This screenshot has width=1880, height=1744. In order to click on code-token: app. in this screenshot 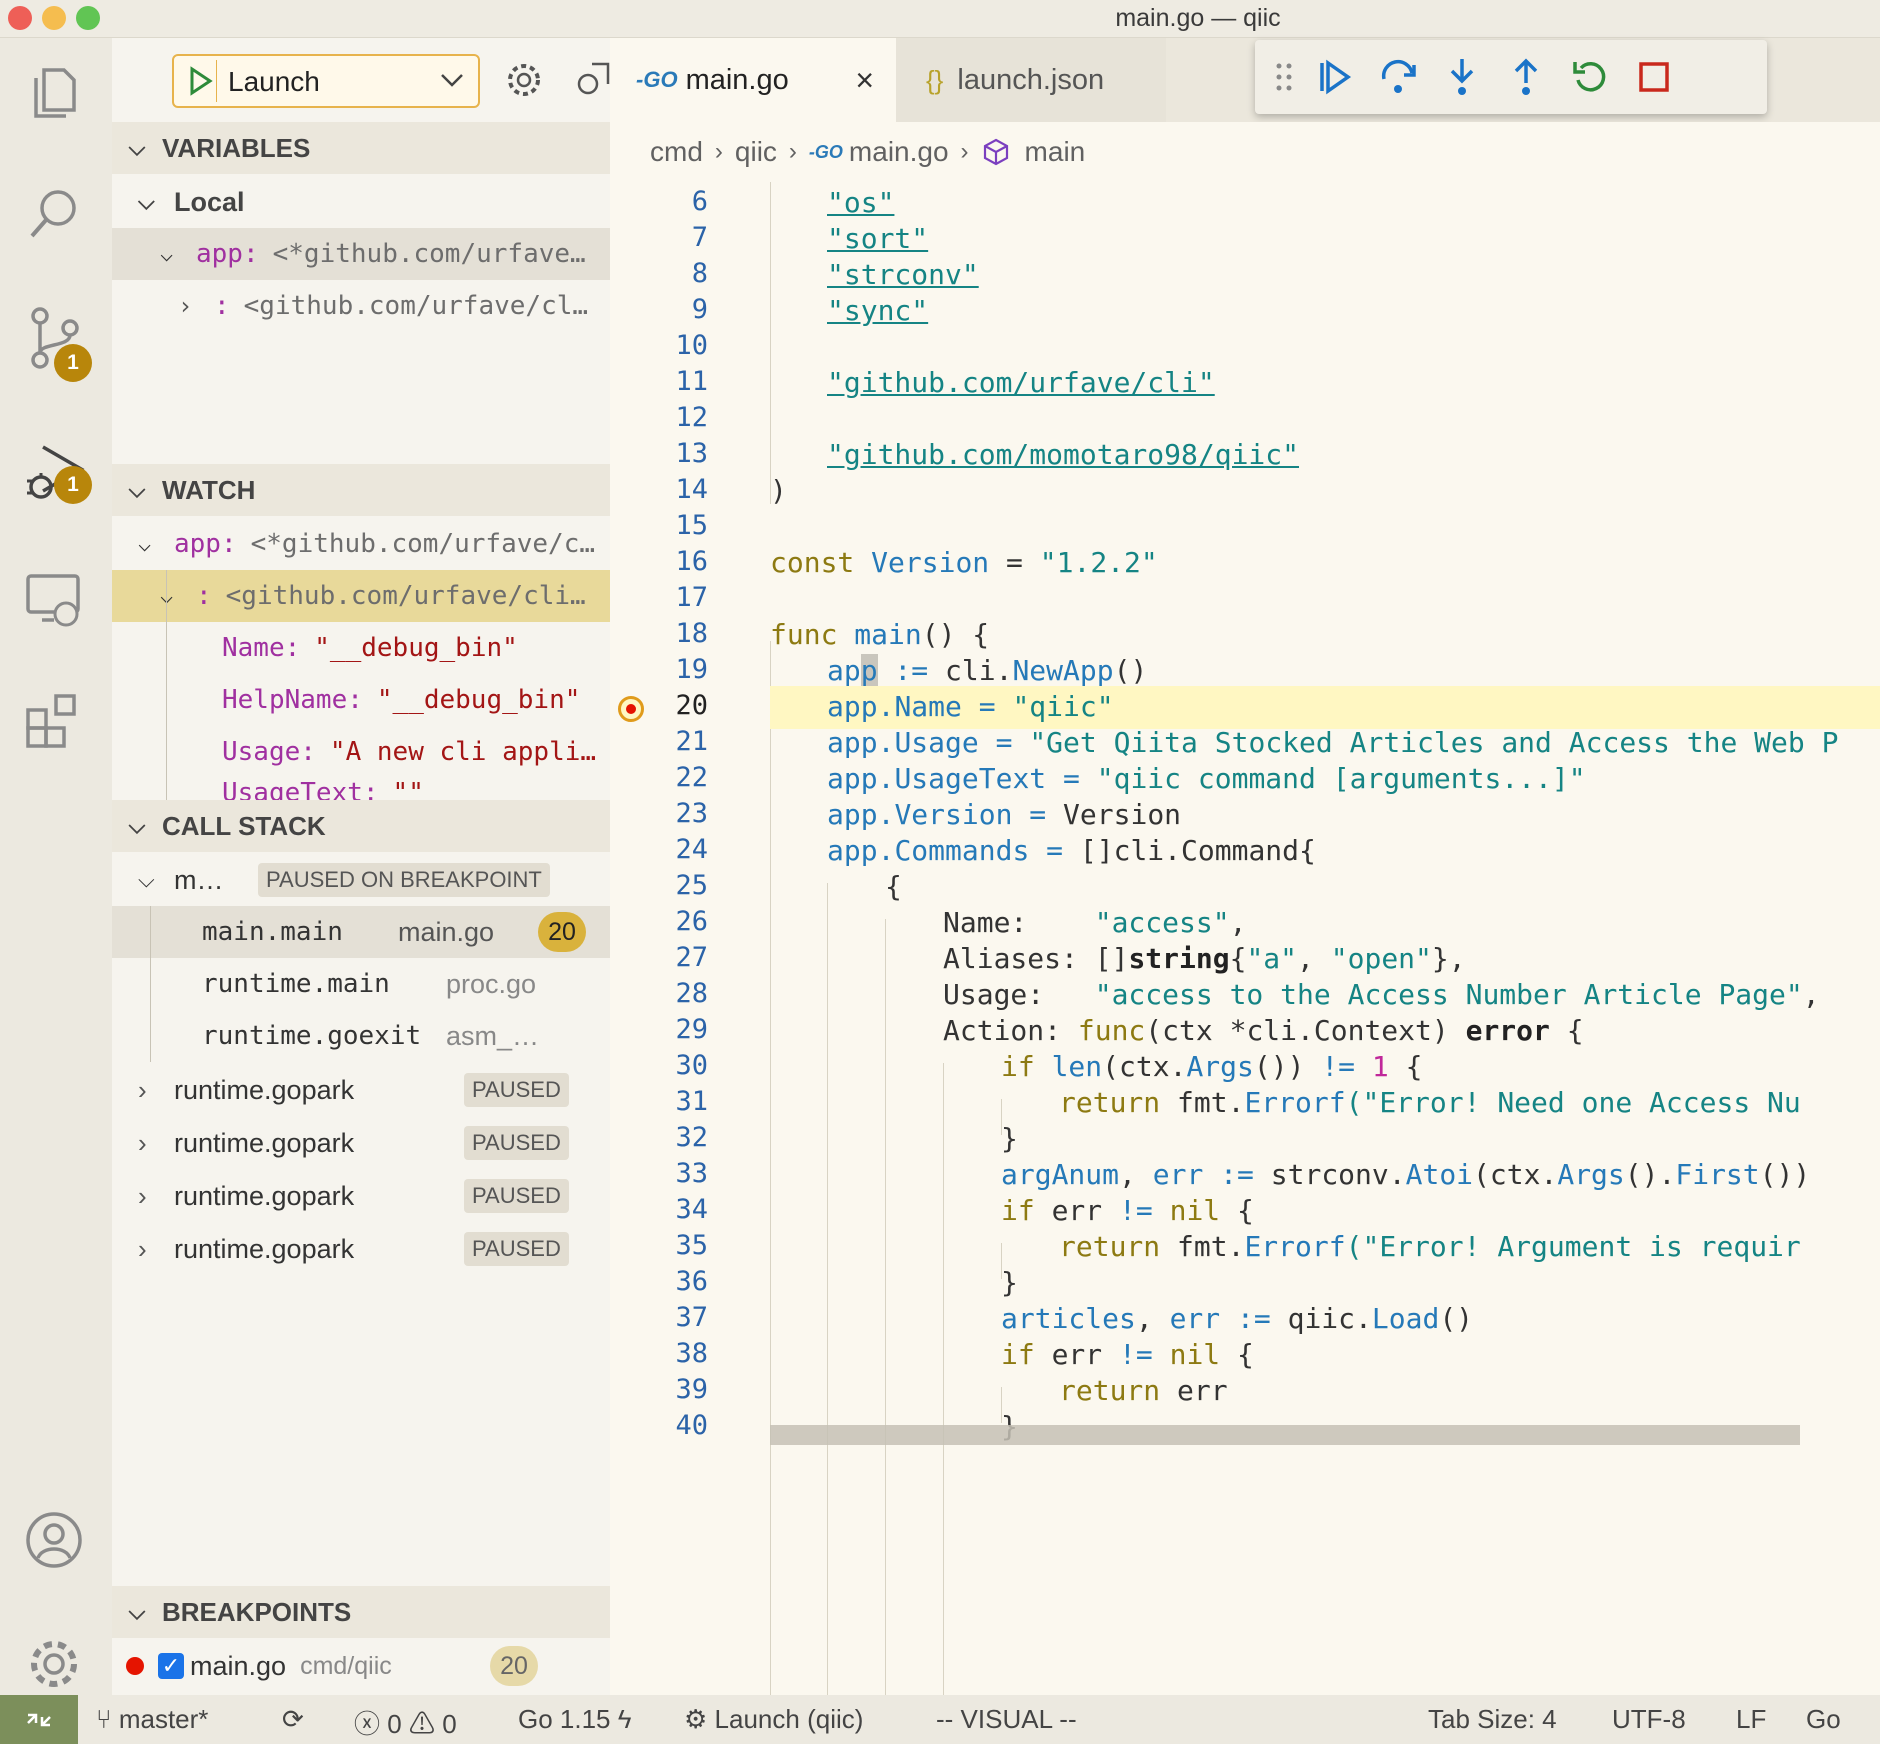, I will do `click(861, 706)`.